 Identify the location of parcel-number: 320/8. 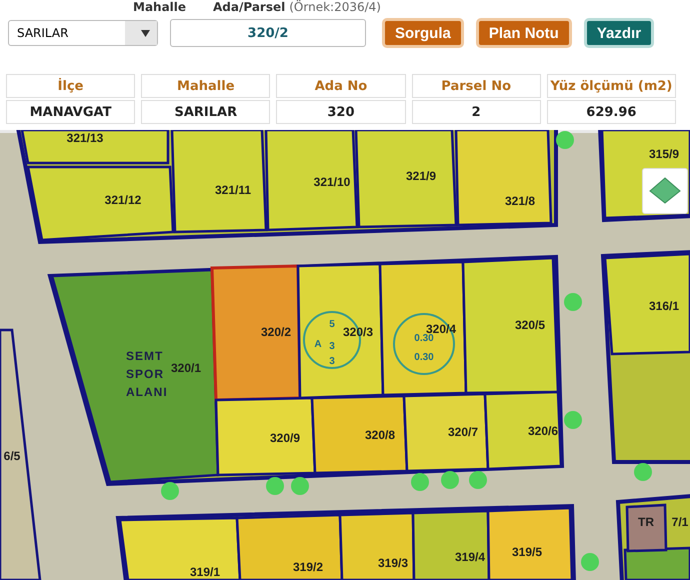
(380, 435).